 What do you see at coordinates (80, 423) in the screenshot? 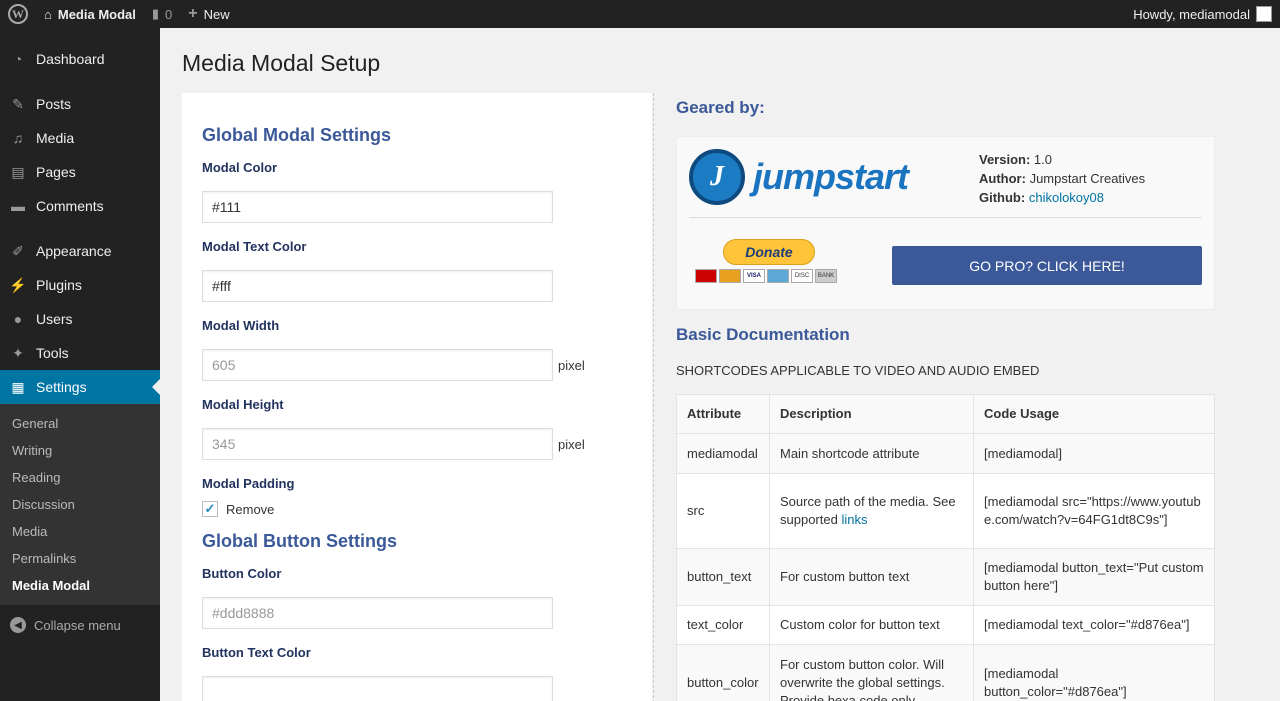
I see `submenu-general: General` at bounding box center [80, 423].